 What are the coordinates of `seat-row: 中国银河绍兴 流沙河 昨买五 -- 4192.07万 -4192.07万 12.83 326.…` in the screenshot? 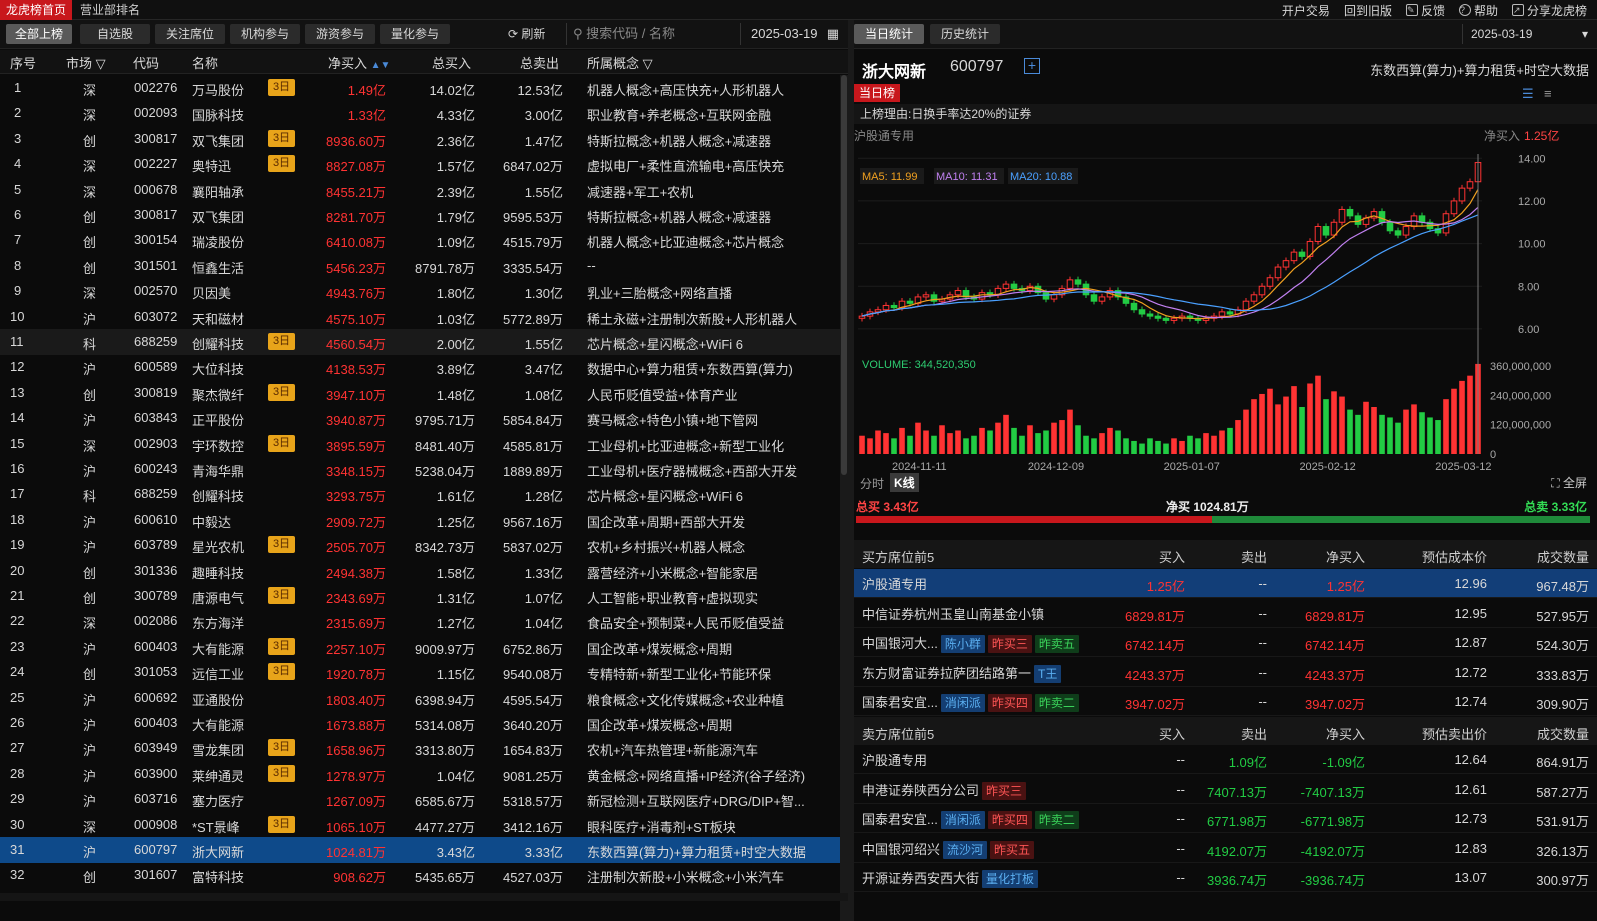 It's located at (1225, 848).